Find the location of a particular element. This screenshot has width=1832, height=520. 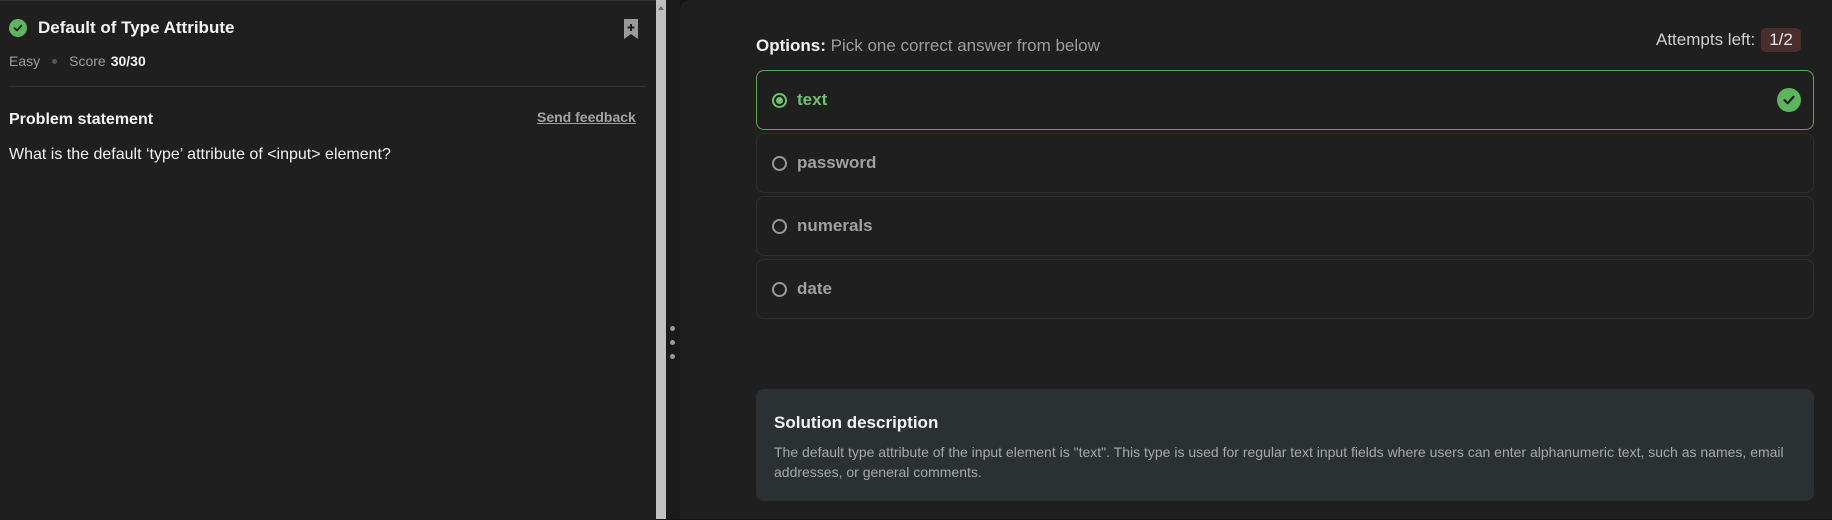

attempts-left: Attempts left: 1/2 is located at coordinates (1728, 40).